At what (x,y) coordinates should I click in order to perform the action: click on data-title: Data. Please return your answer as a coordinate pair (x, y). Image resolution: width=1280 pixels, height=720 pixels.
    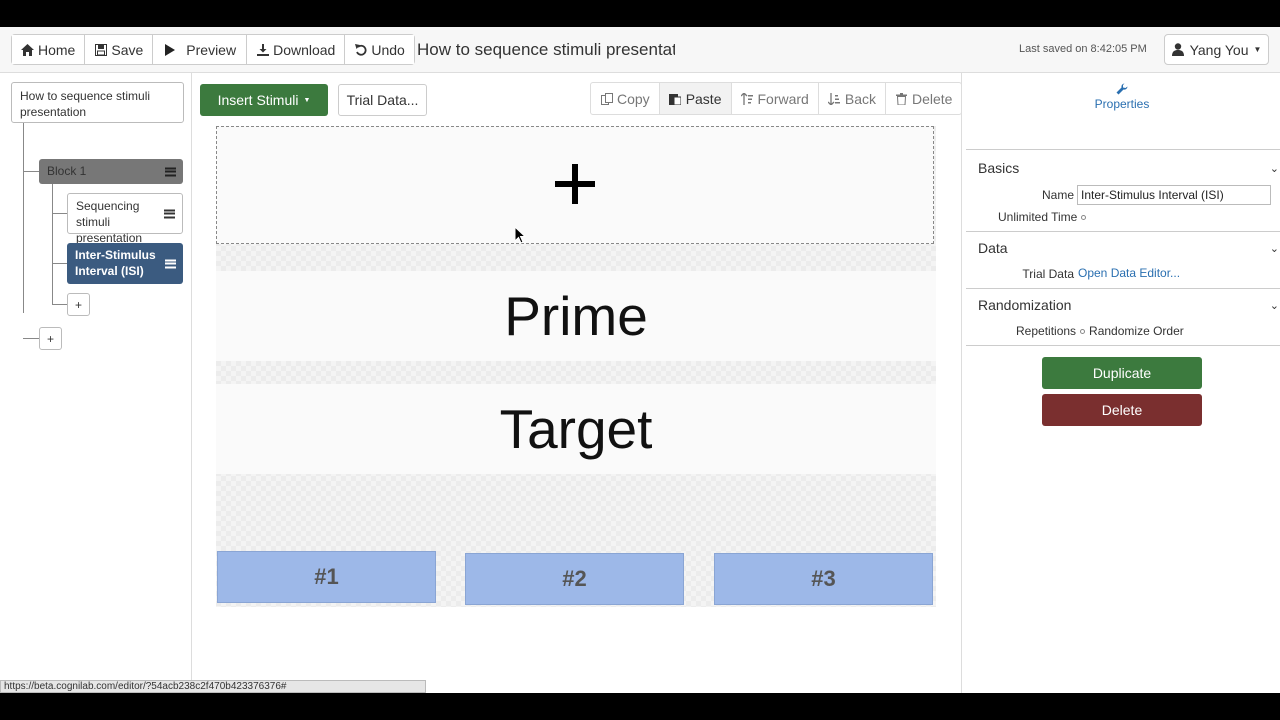
    Looking at the image, I should click on (993, 248).